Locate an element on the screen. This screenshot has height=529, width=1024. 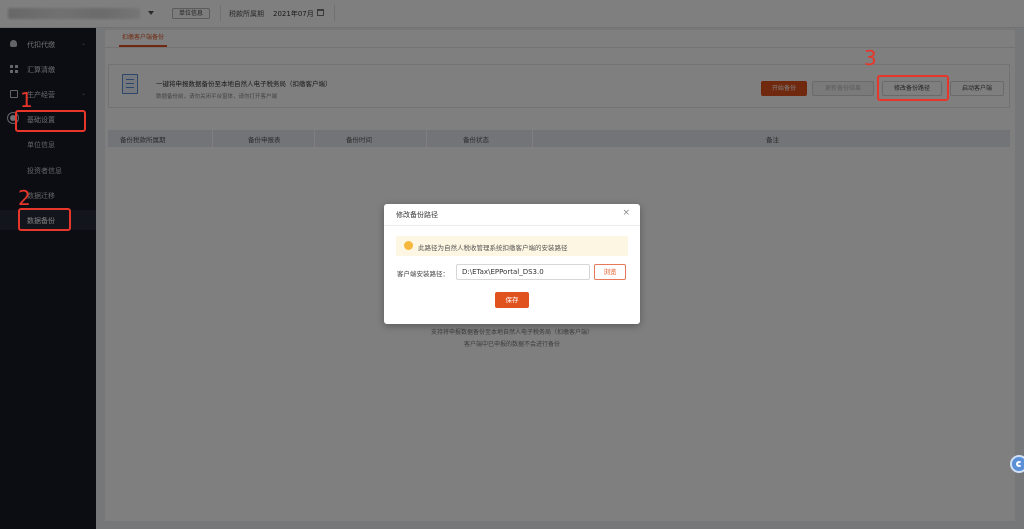
notice-banner: 此路径为自然人税收管理系统扣缴客户端的安装路径 is located at coordinates (512, 246).